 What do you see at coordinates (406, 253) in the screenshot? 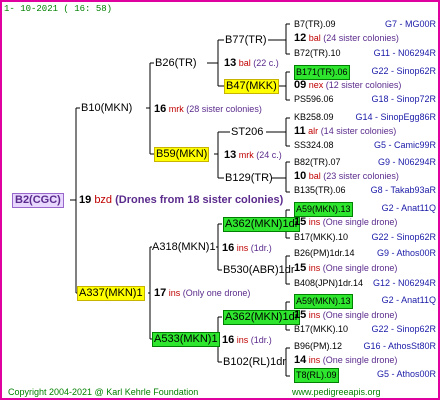
I see `g4-breeder-ref: G9 - Athos00R` at bounding box center [406, 253].